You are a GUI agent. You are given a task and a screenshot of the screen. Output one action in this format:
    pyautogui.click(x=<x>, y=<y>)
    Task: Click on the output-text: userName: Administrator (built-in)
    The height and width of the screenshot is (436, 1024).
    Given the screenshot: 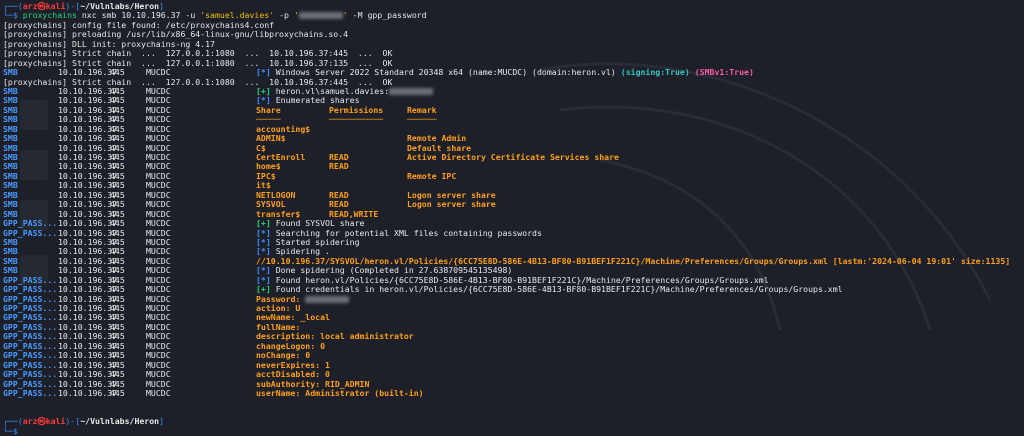 What is the action you would take?
    pyautogui.click(x=340, y=392)
    